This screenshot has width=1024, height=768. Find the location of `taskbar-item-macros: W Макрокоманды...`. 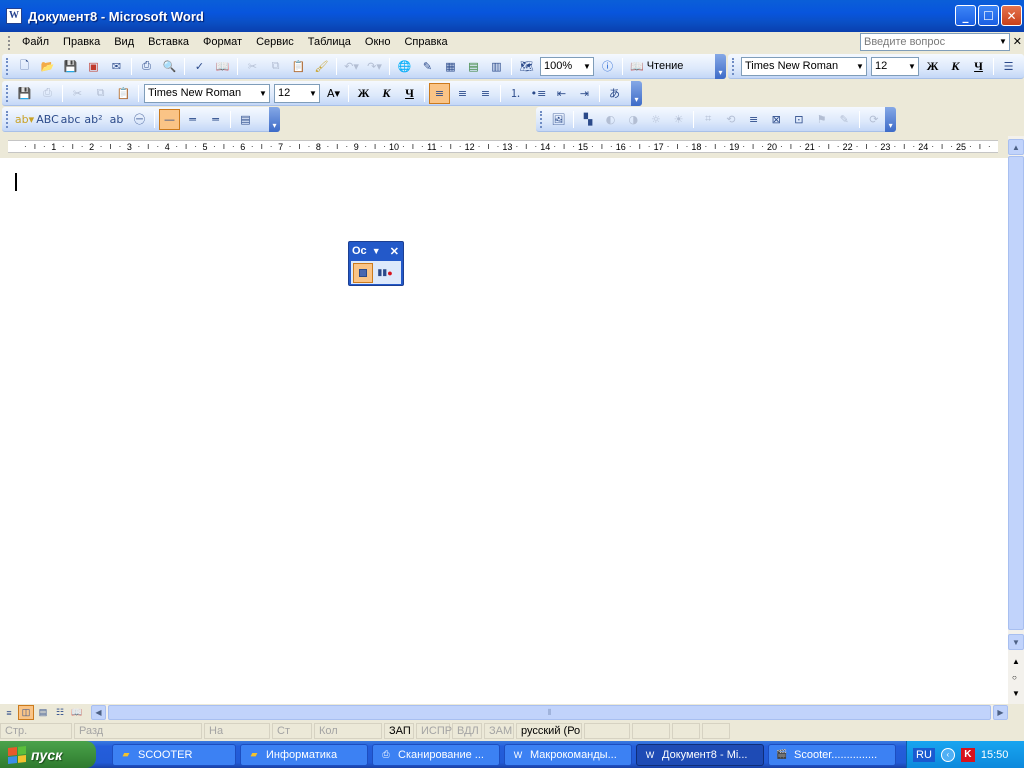

taskbar-item-macros: W Макрокоманды... is located at coordinates (568, 754).